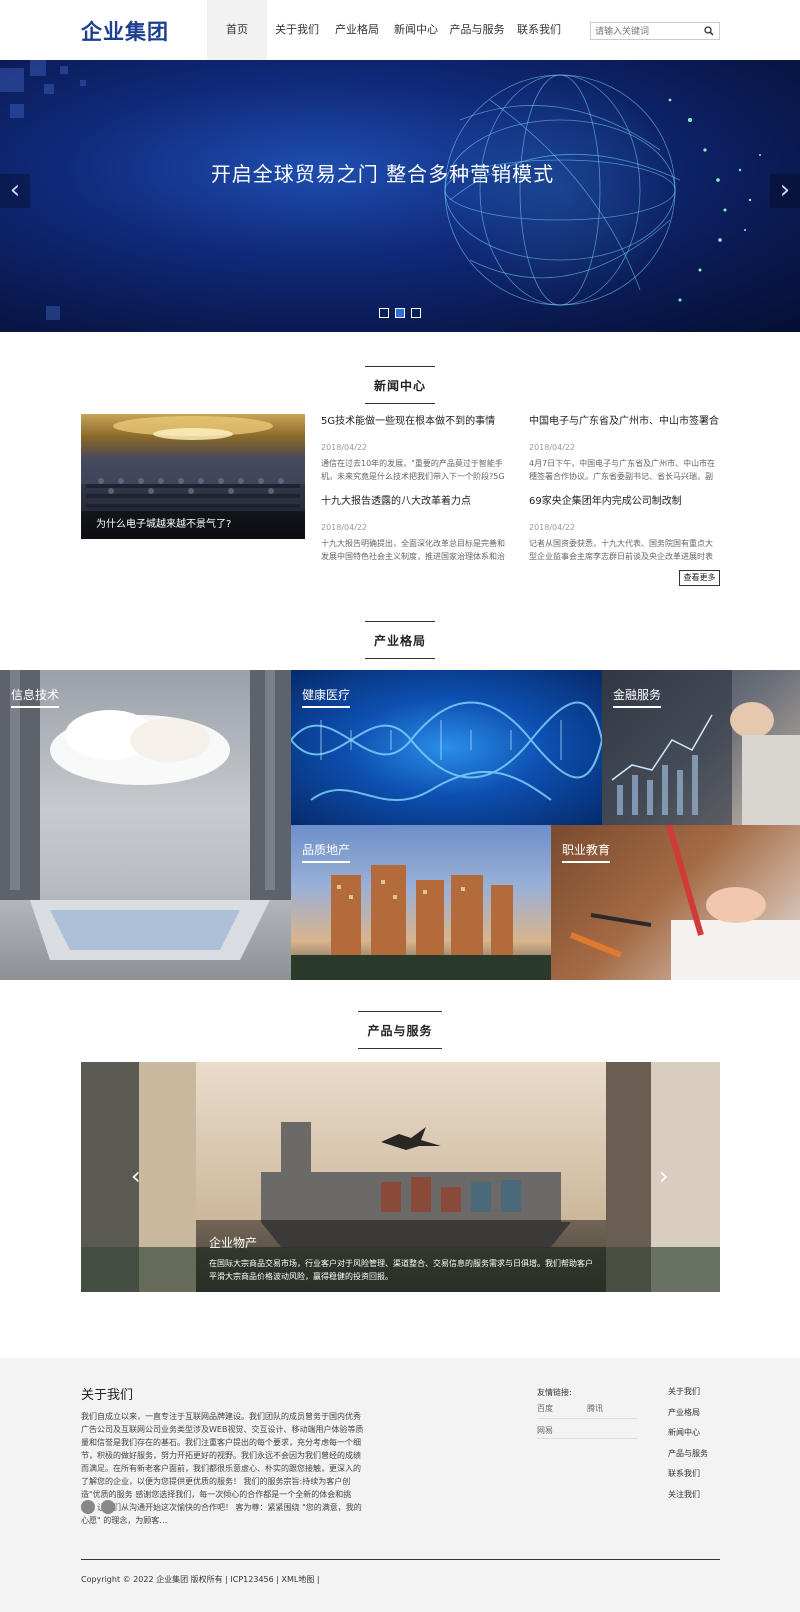 Image resolution: width=800 pixels, height=1612 pixels. What do you see at coordinates (145, 815) in the screenshot?
I see `server-cloud-image` at bounding box center [145, 815].